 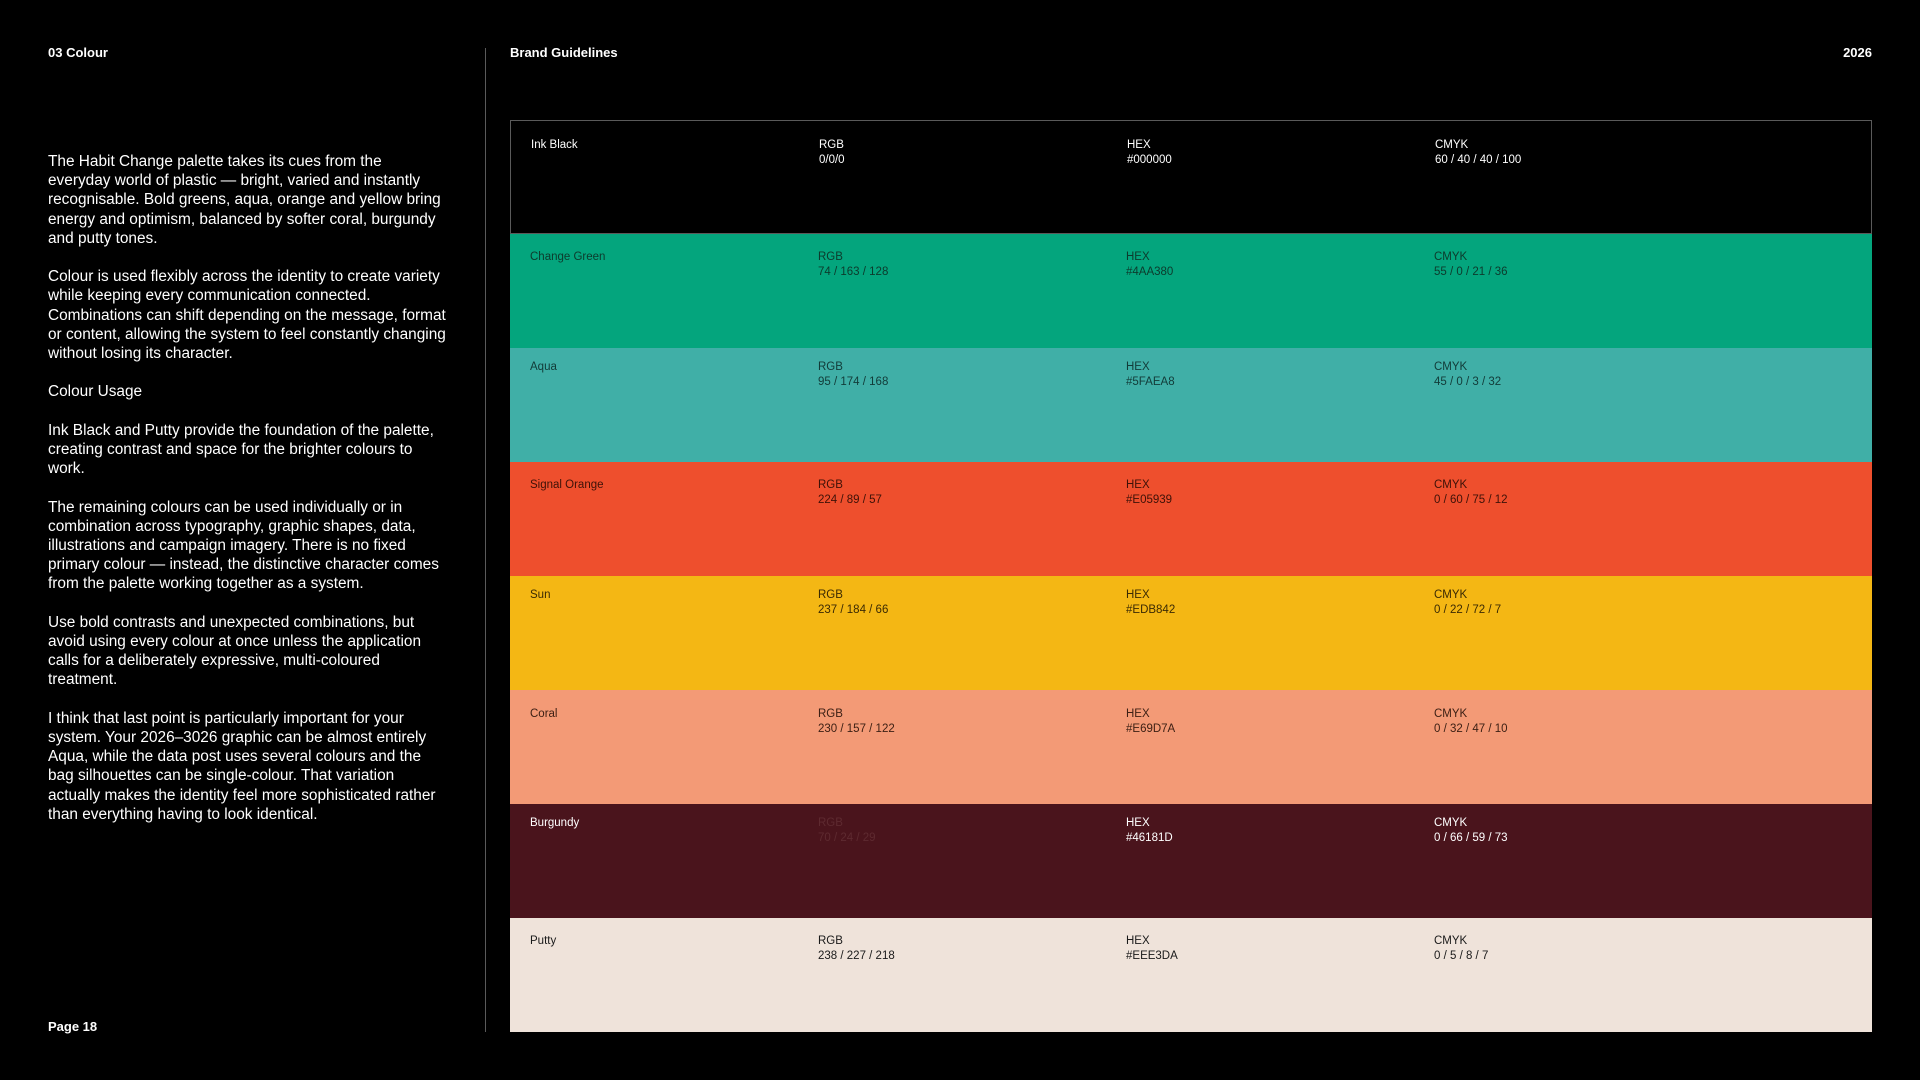 What do you see at coordinates (853, 374) in the screenshot?
I see `swatch-rgb: RGB 95 / 174 / 168` at bounding box center [853, 374].